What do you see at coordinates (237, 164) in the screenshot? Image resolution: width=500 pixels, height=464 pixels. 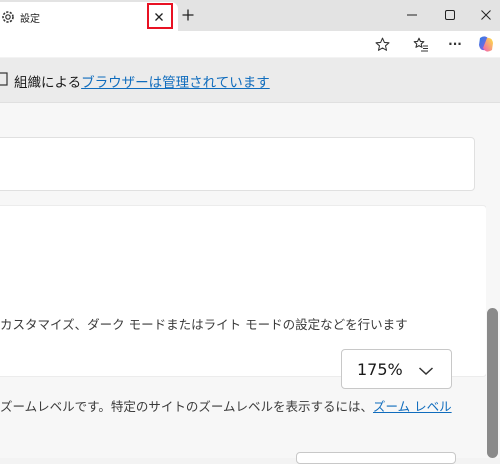 I see `search-settings-input` at bounding box center [237, 164].